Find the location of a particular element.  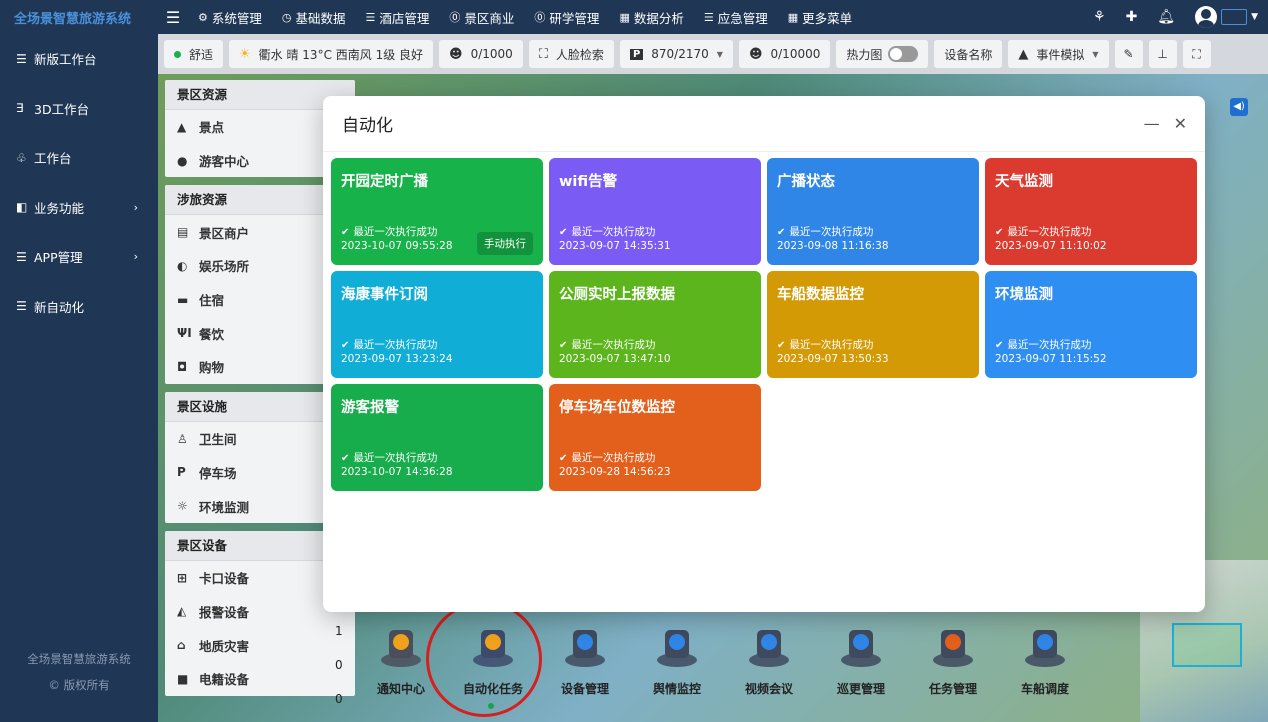

chart-icon: ▦ is located at coordinates (624, 17).